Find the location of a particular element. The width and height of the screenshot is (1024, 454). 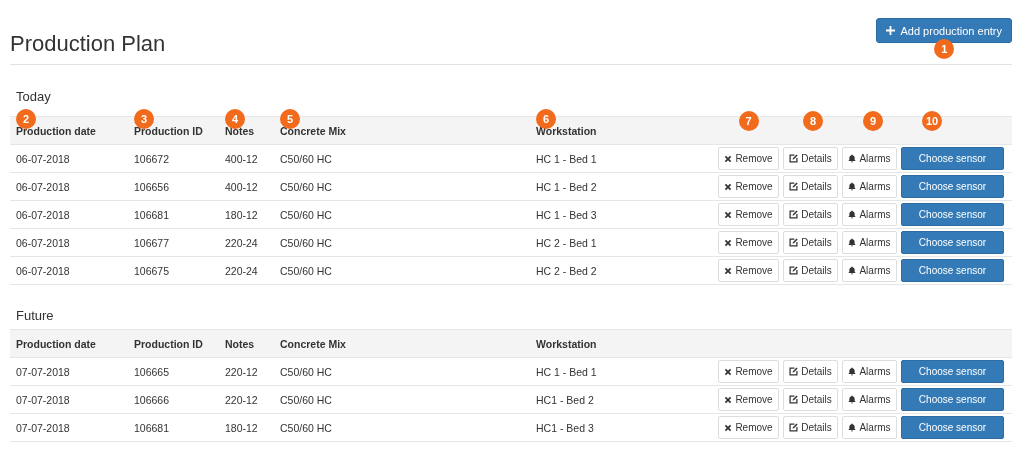

callout-badge: 7 is located at coordinates (748, 121).